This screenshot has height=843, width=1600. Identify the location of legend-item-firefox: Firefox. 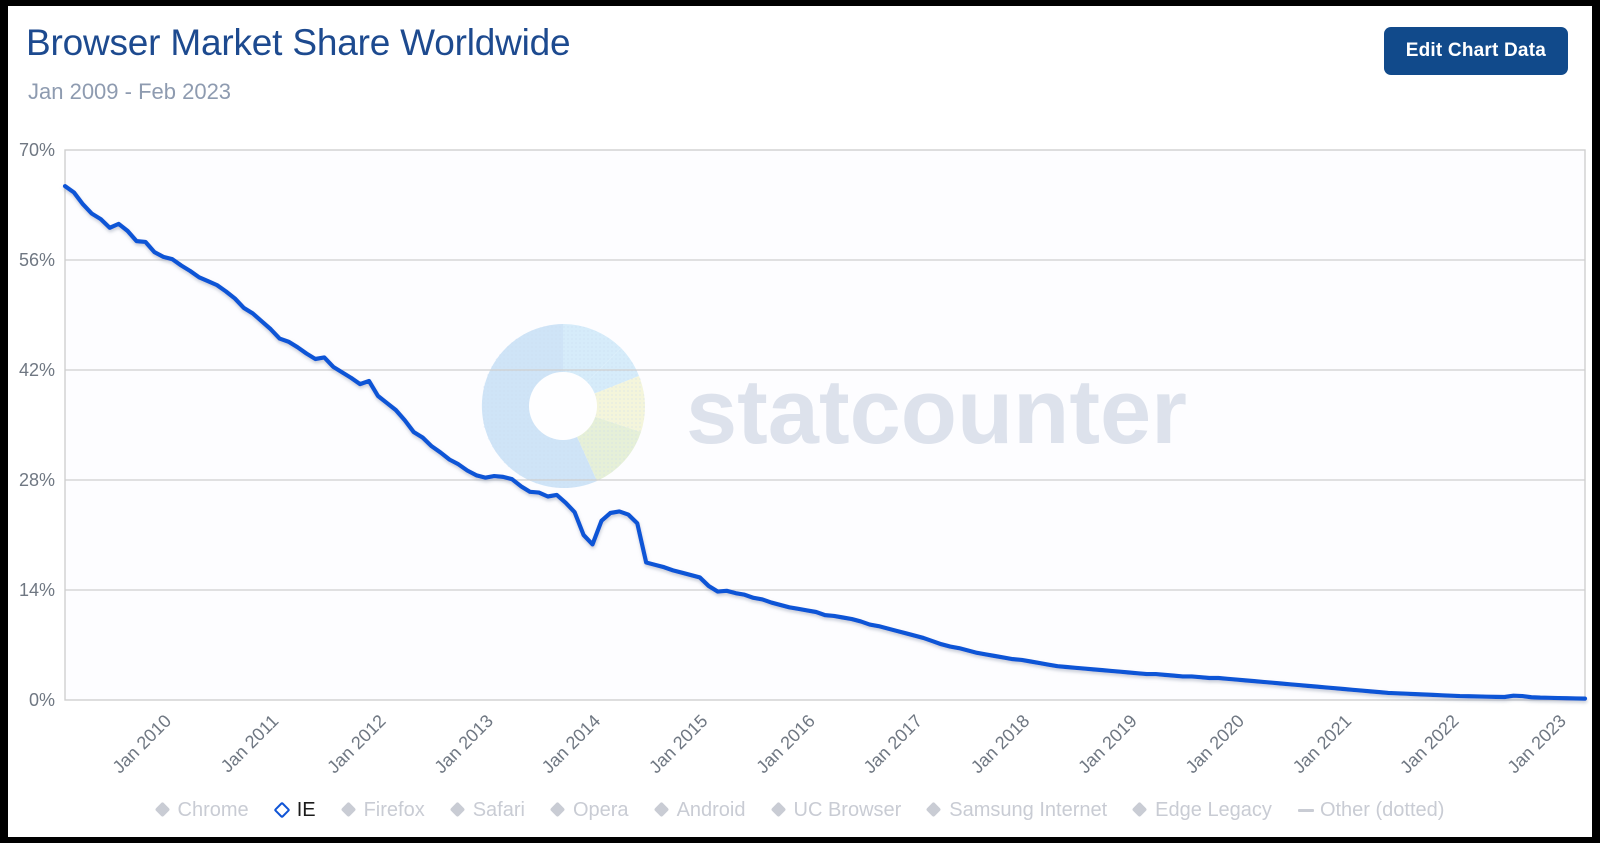
(383, 810).